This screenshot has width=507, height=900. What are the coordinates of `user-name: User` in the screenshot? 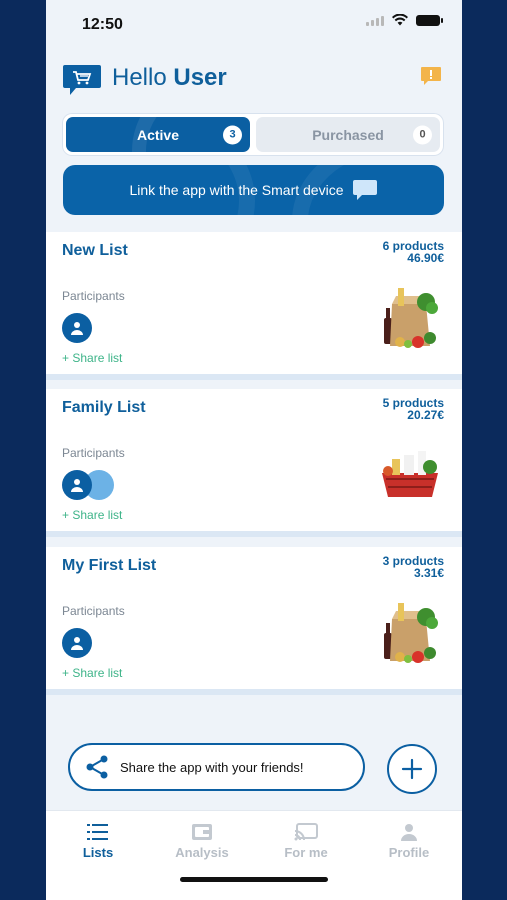 It's located at (200, 77).